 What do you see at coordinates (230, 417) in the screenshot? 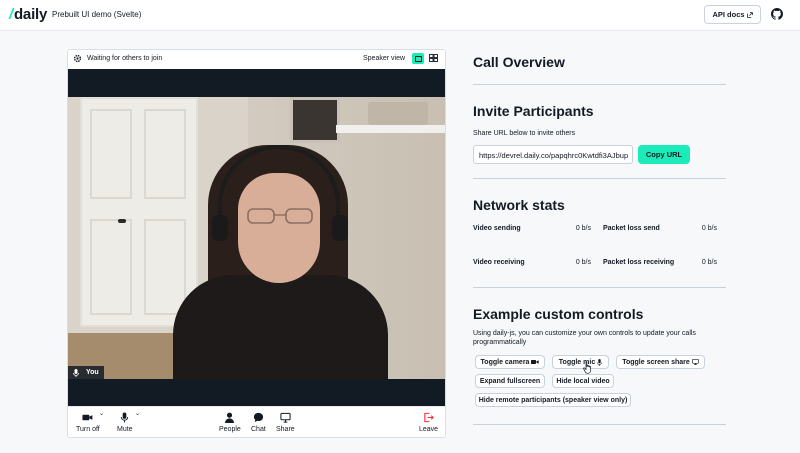
I see `person-icon` at bounding box center [230, 417].